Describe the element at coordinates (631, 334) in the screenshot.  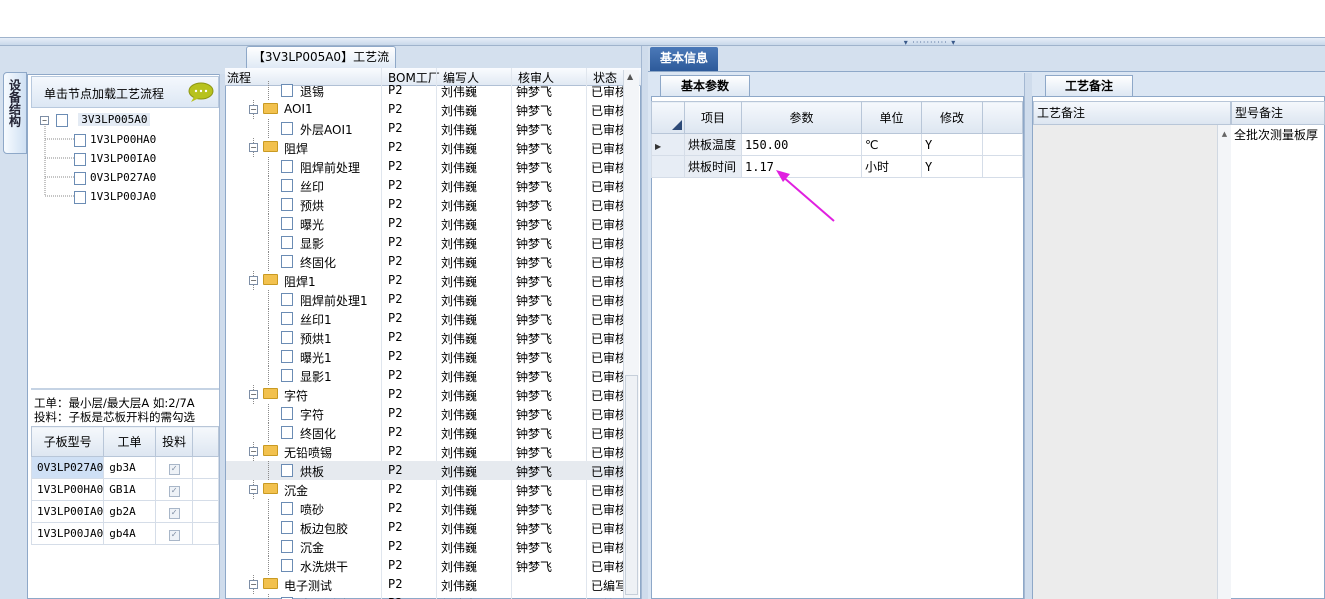
I see `process-flow-scrollbar: ▲` at that location.